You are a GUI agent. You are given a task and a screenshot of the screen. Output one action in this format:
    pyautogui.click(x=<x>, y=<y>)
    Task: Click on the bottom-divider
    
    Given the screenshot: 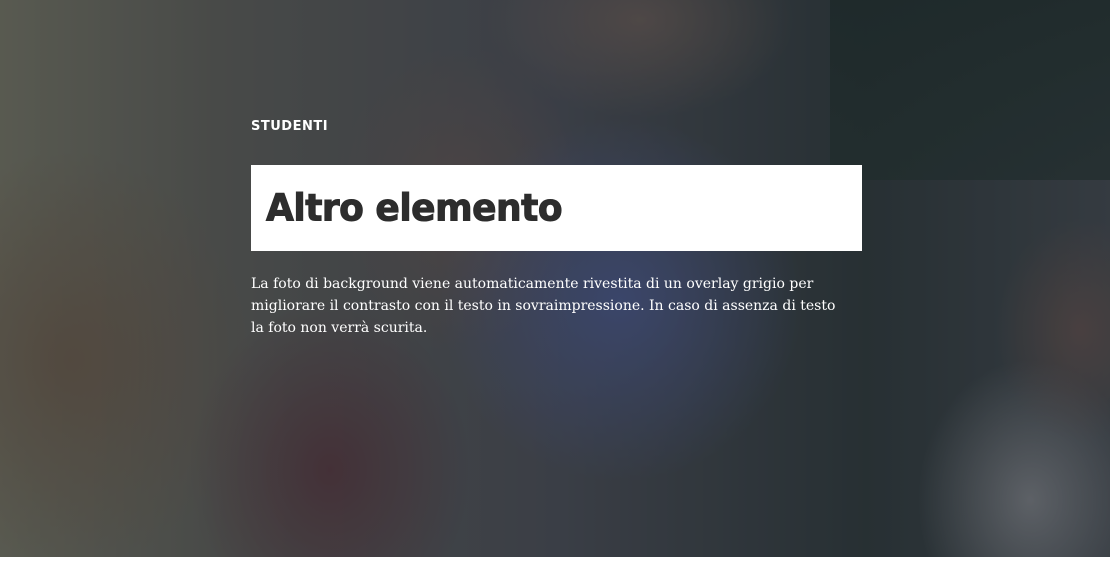 What is the action you would take?
    pyautogui.click(x=555, y=560)
    